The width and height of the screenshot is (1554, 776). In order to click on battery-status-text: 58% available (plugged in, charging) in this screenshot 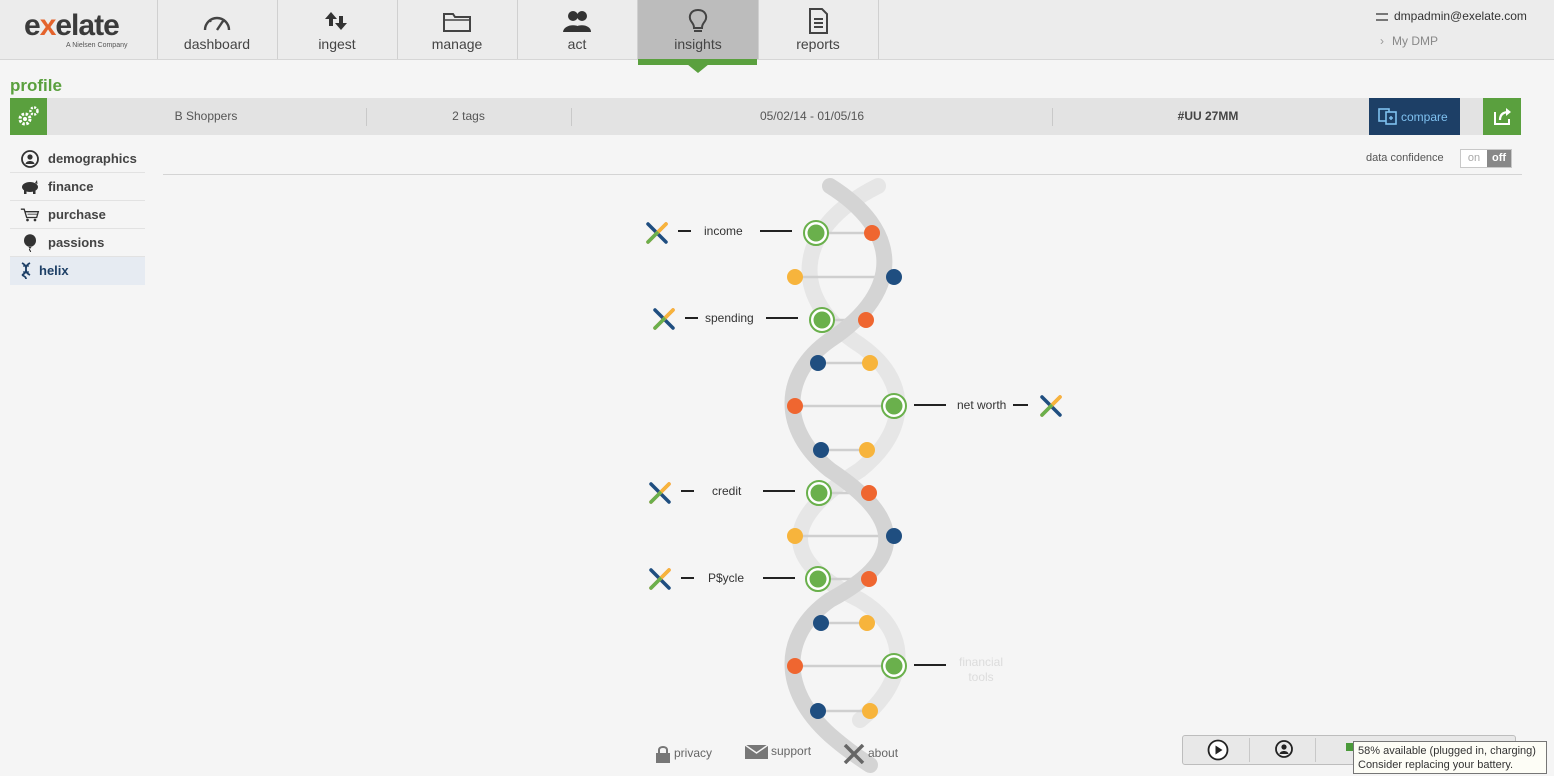, I will do `click(1447, 751)`.